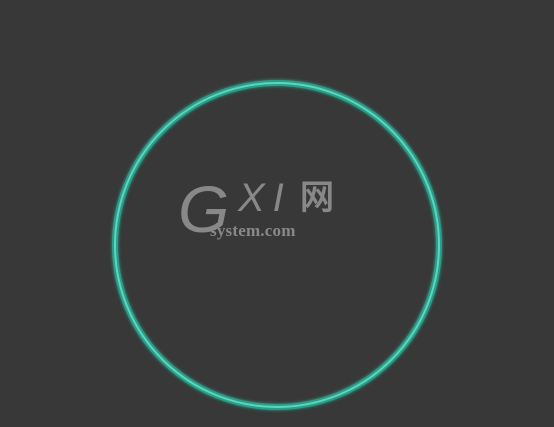 This screenshot has width=554, height=427. What do you see at coordinates (265, 198) in the screenshot?
I see `watermark-letters: XI` at bounding box center [265, 198].